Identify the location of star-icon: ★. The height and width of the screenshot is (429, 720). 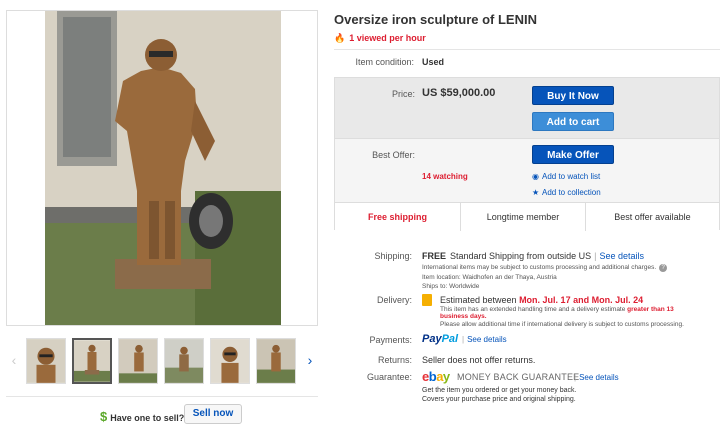
(536, 192).